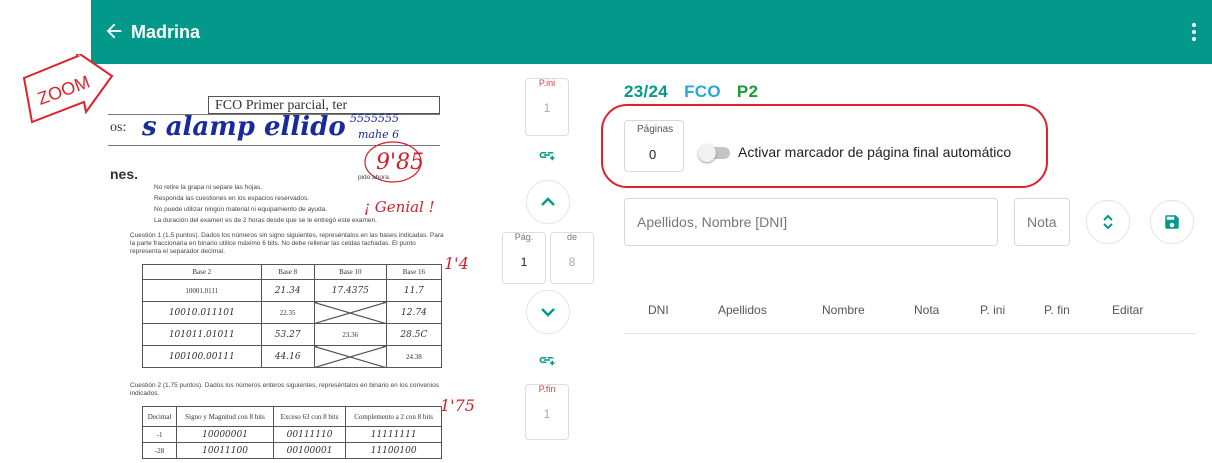  Describe the element at coordinates (309, 450) in the screenshot. I see `table-cell: 00100001` at that location.